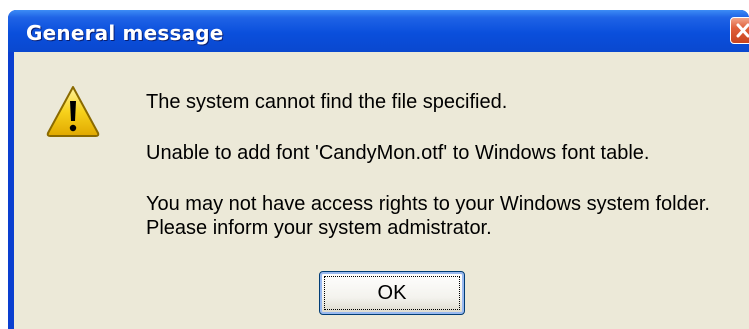 The height and width of the screenshot is (329, 749). What do you see at coordinates (73, 111) in the screenshot?
I see `warning-icon` at bounding box center [73, 111].